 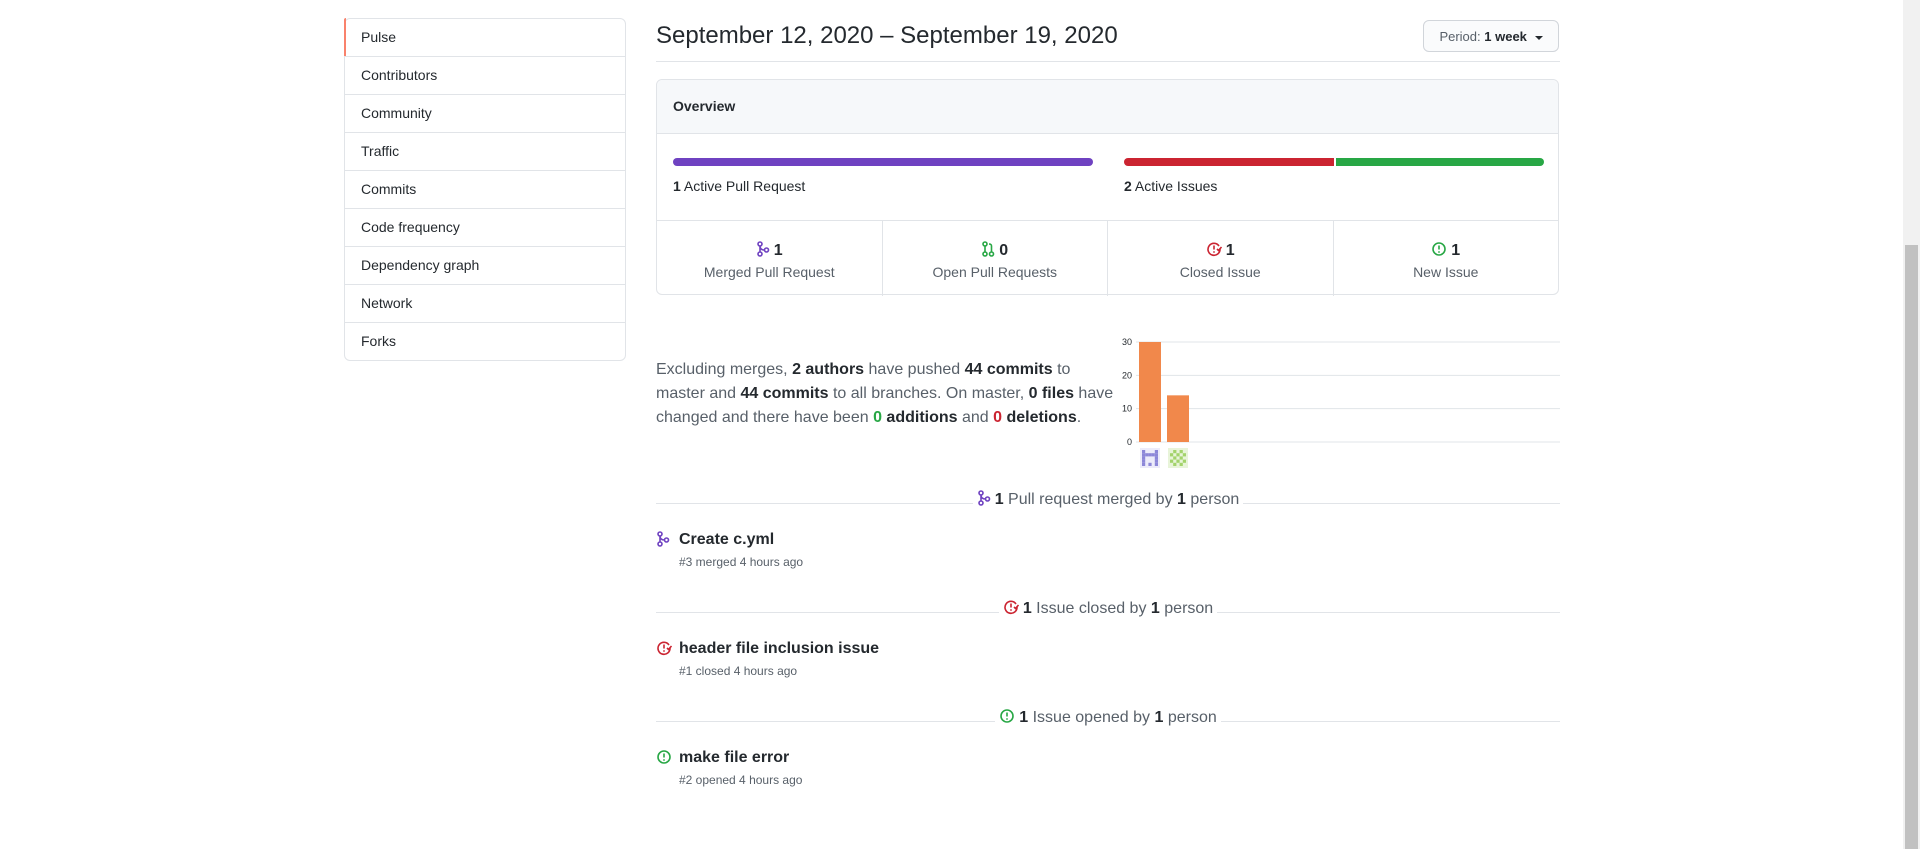 What do you see at coordinates (1440, 162) in the screenshot?
I see `open-issues-bar` at bounding box center [1440, 162].